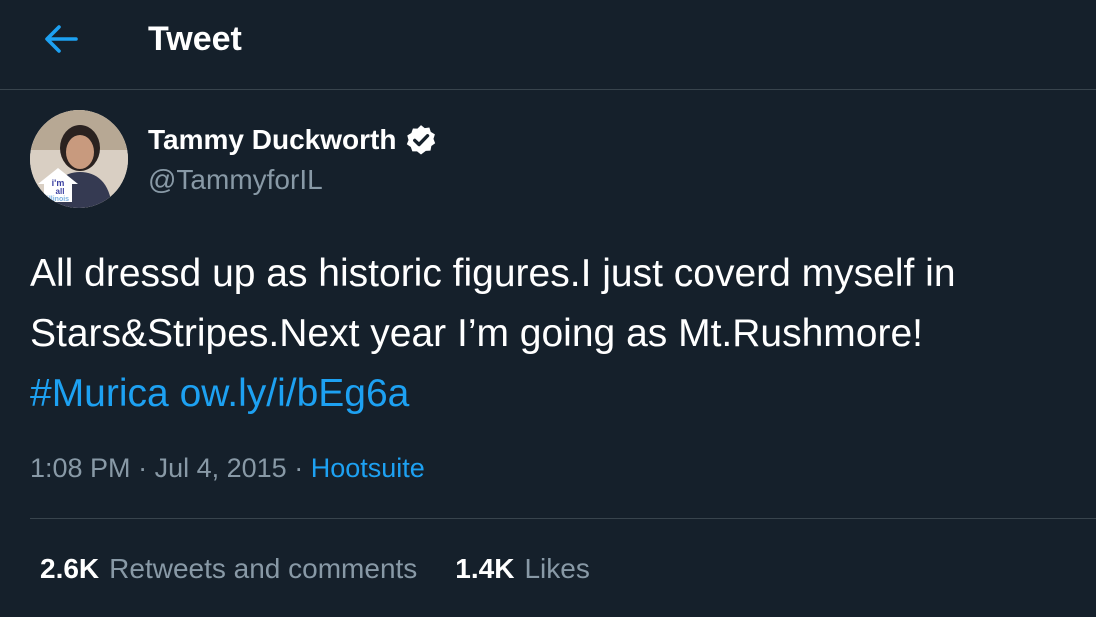 The height and width of the screenshot is (617, 1096). Describe the element at coordinates (563, 518) in the screenshot. I see `divider` at that location.